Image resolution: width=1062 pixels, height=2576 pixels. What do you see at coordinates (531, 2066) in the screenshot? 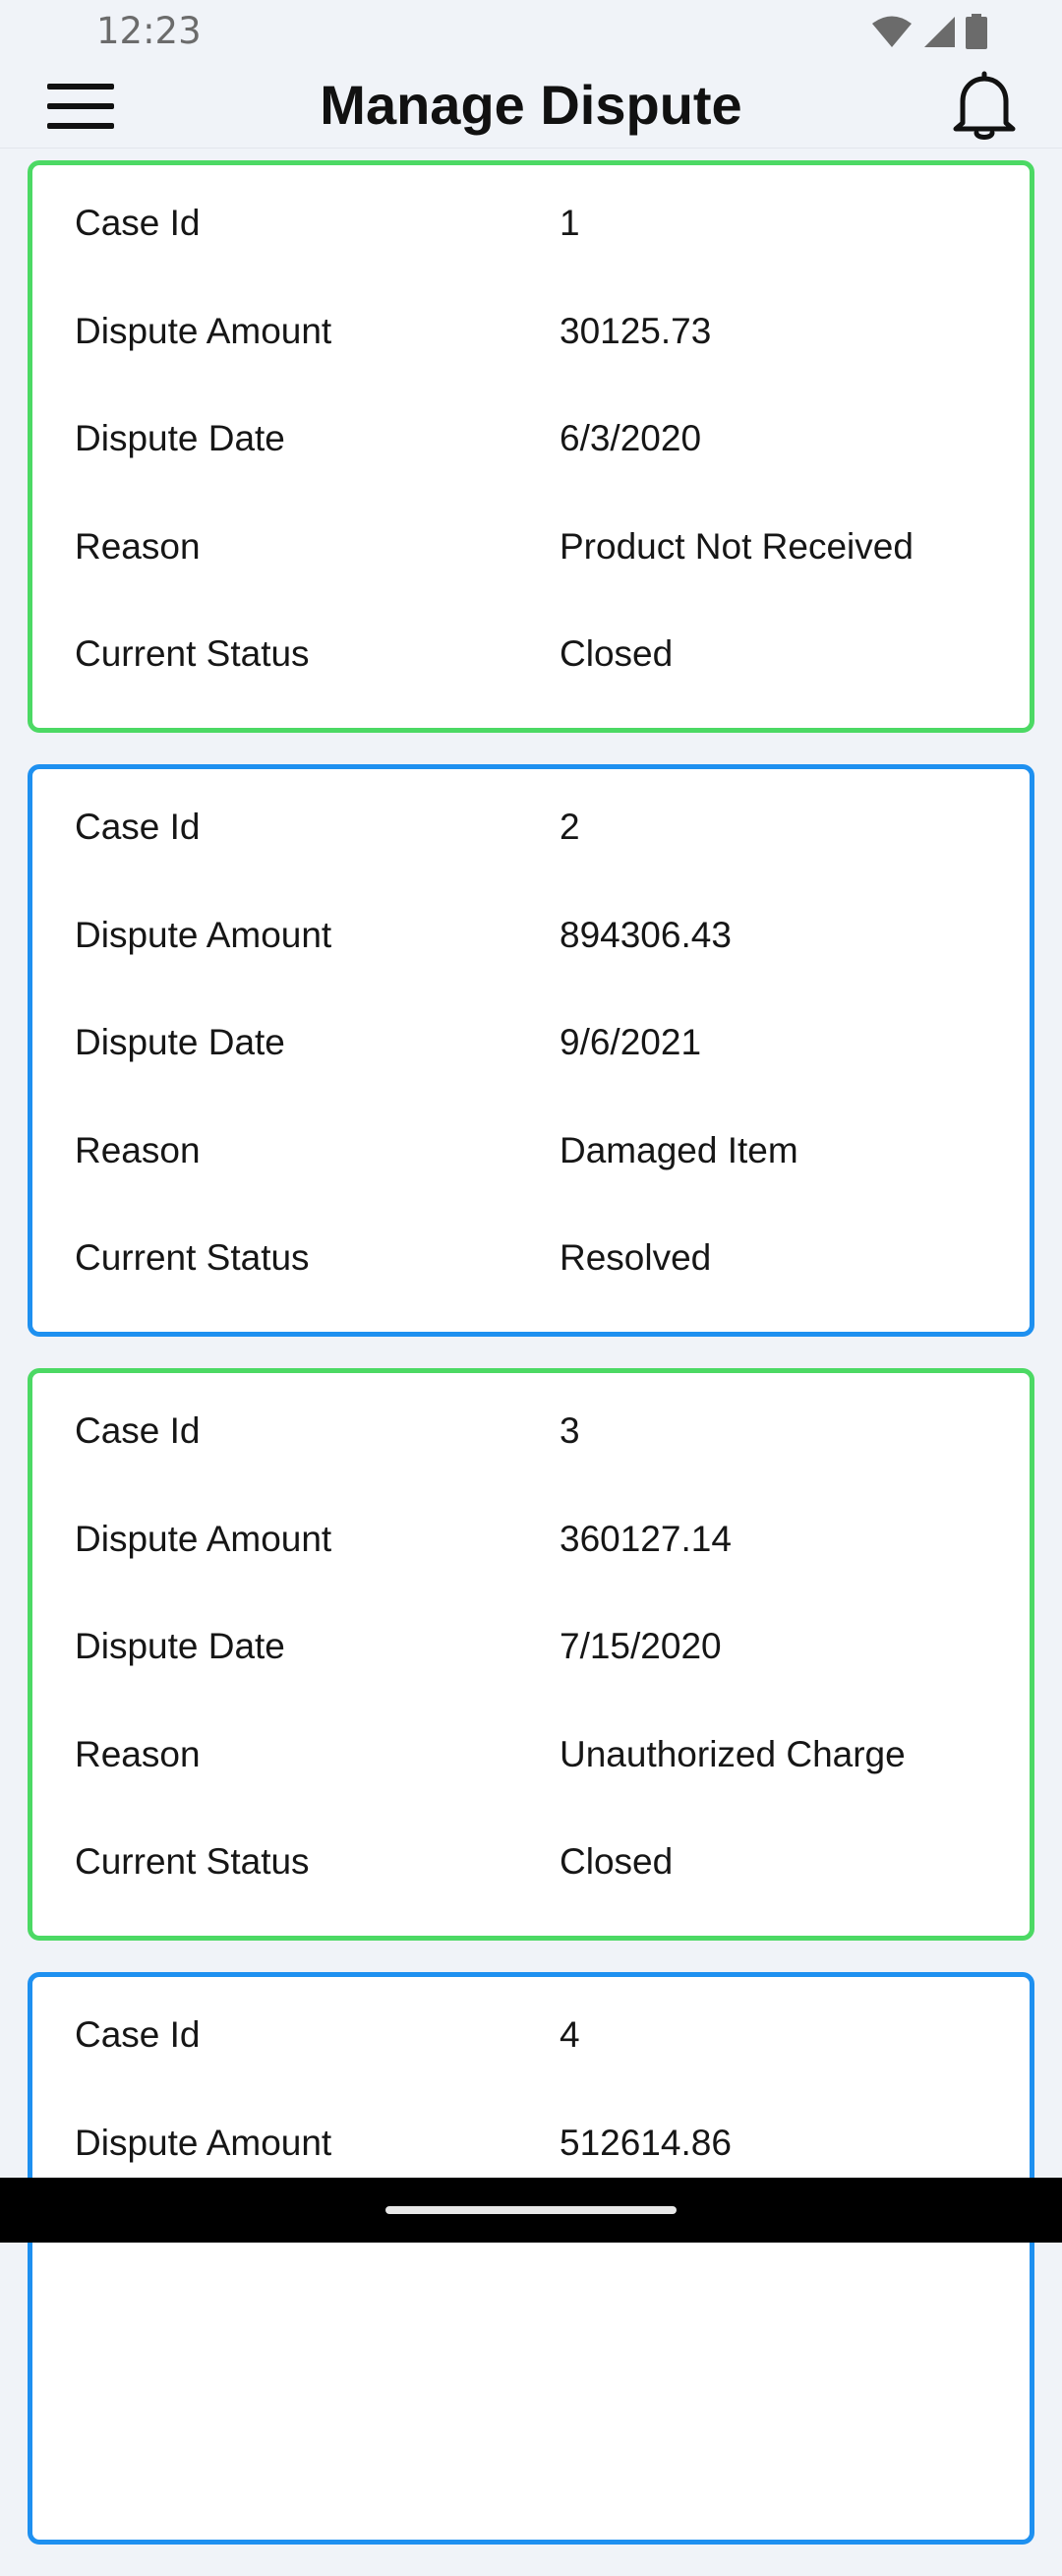
I see `case-id-row: Case Id 4` at bounding box center [531, 2066].